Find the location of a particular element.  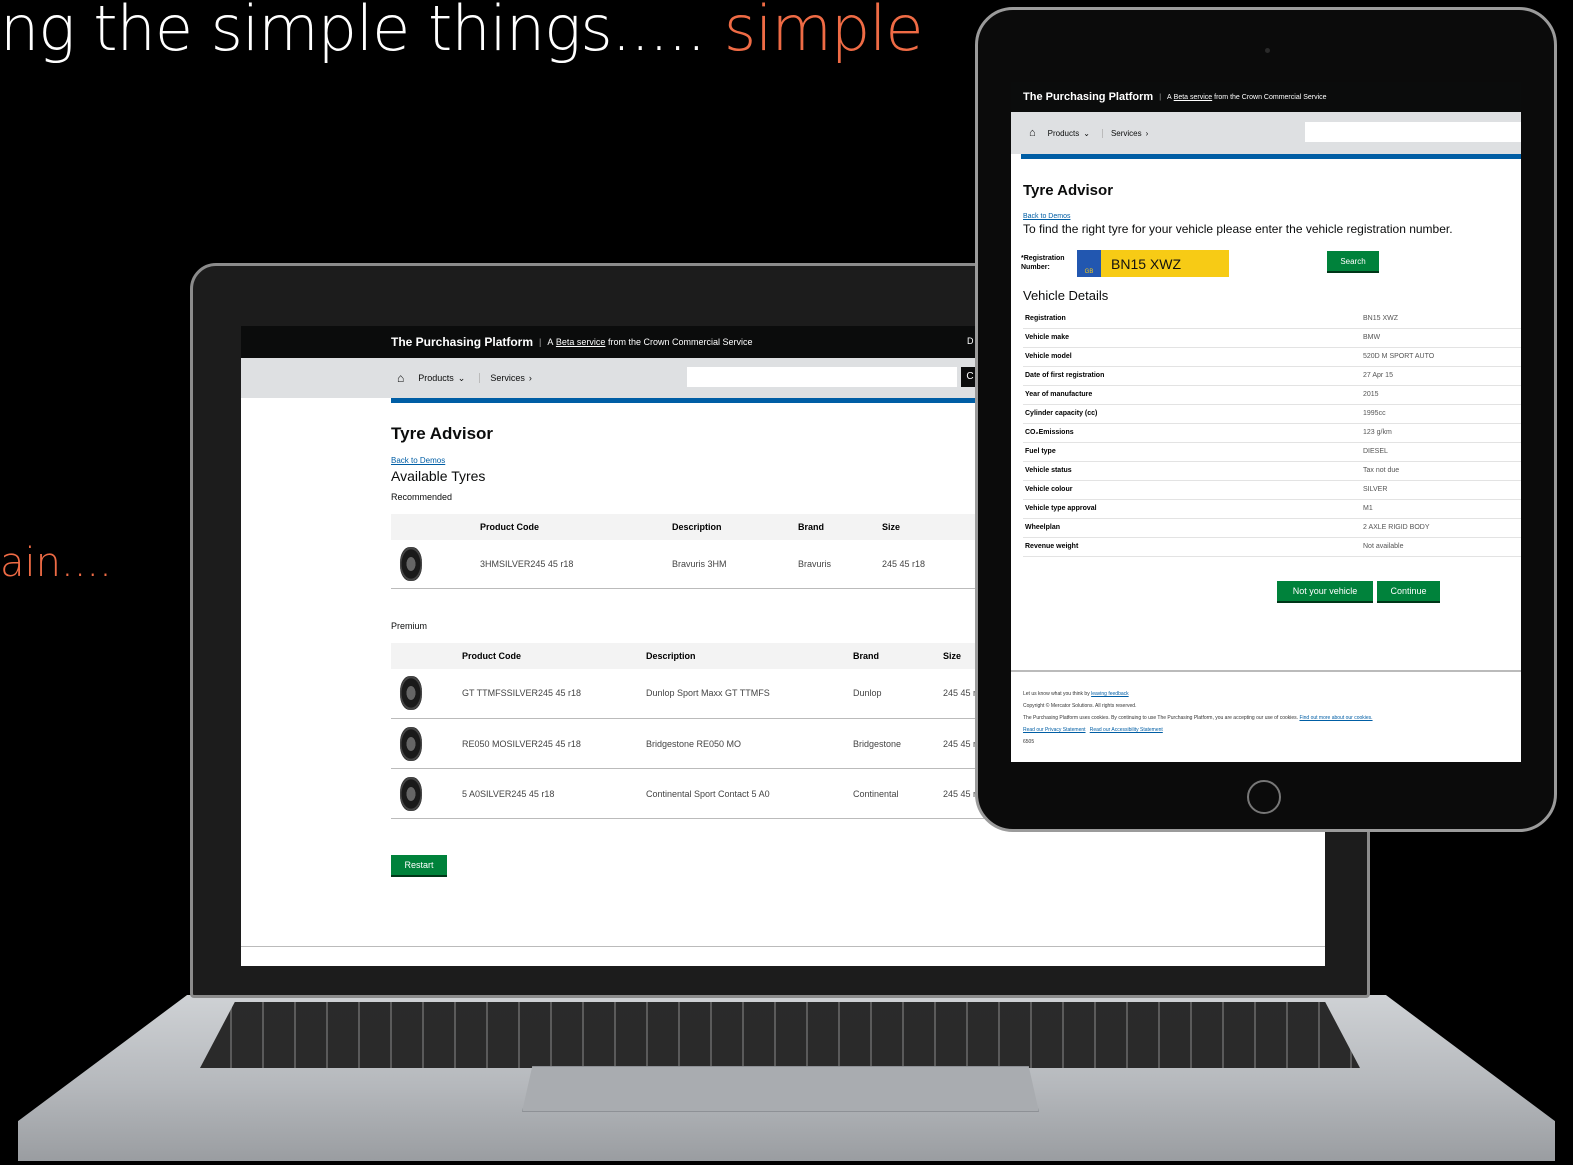

camera is located at coordinates (1267, 50).